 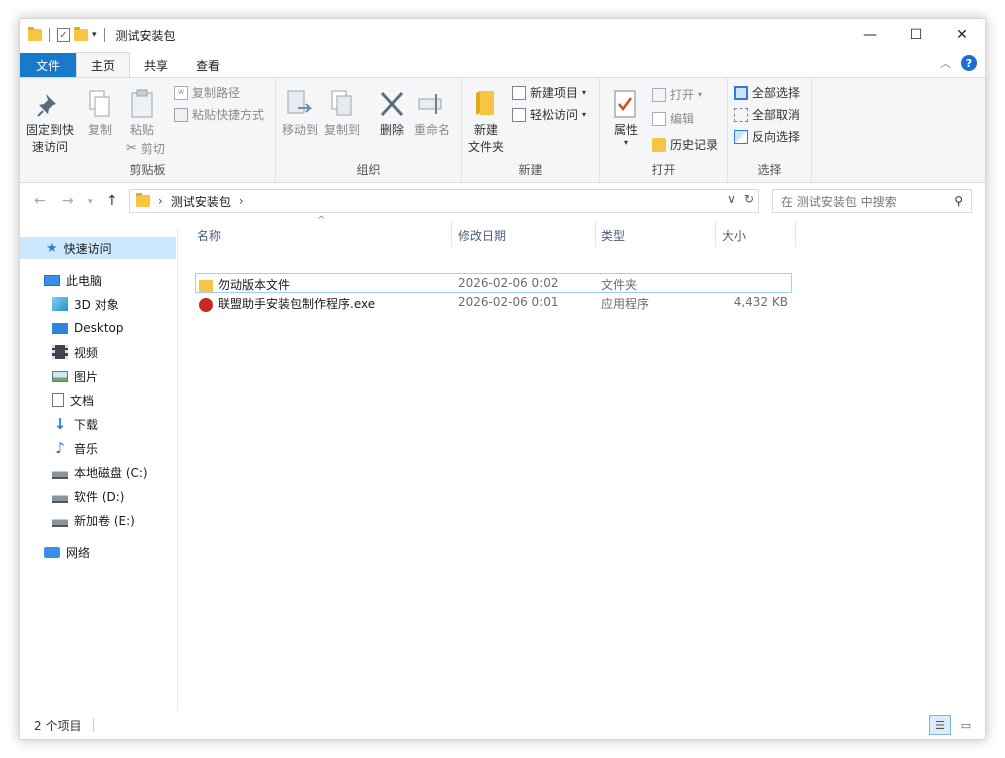 What do you see at coordinates (432, 113) in the screenshot?
I see `rename-button: 重命名` at bounding box center [432, 113].